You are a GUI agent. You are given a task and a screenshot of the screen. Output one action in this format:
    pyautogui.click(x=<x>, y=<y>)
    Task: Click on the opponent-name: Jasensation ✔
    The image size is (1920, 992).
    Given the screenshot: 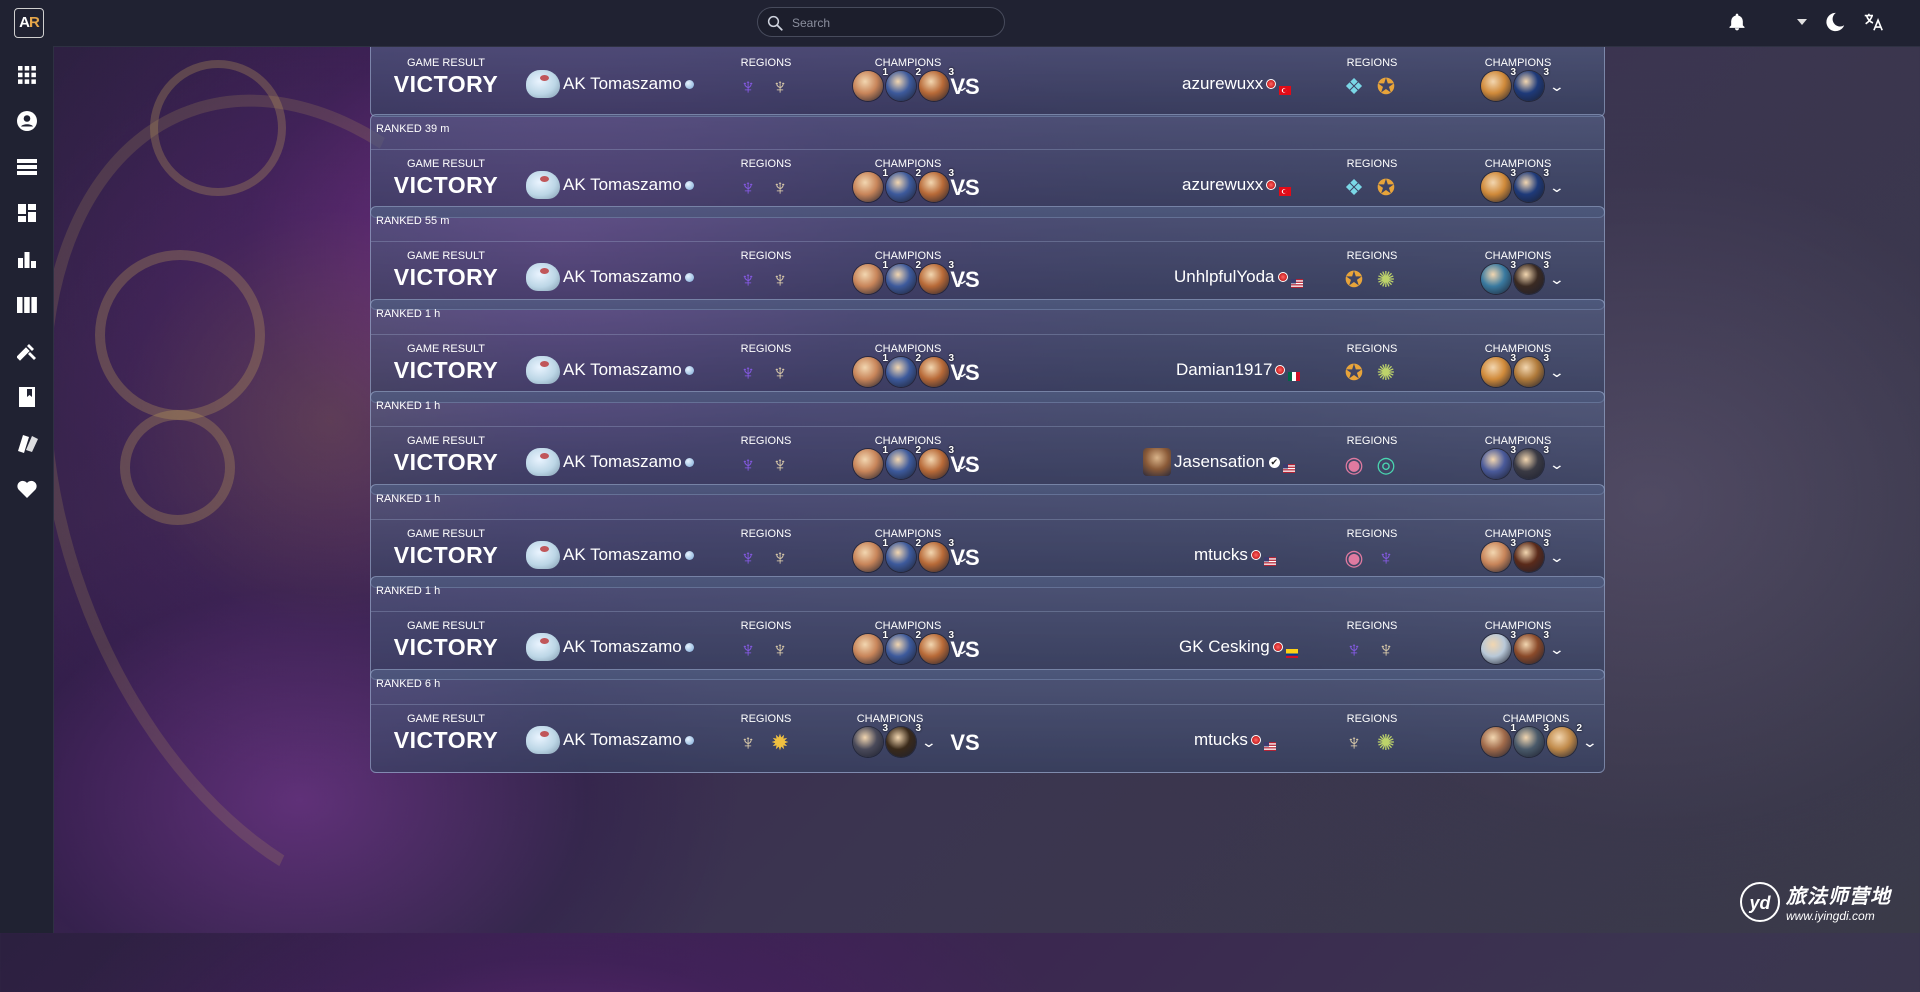 What is the action you would take?
    pyautogui.click(x=1219, y=462)
    